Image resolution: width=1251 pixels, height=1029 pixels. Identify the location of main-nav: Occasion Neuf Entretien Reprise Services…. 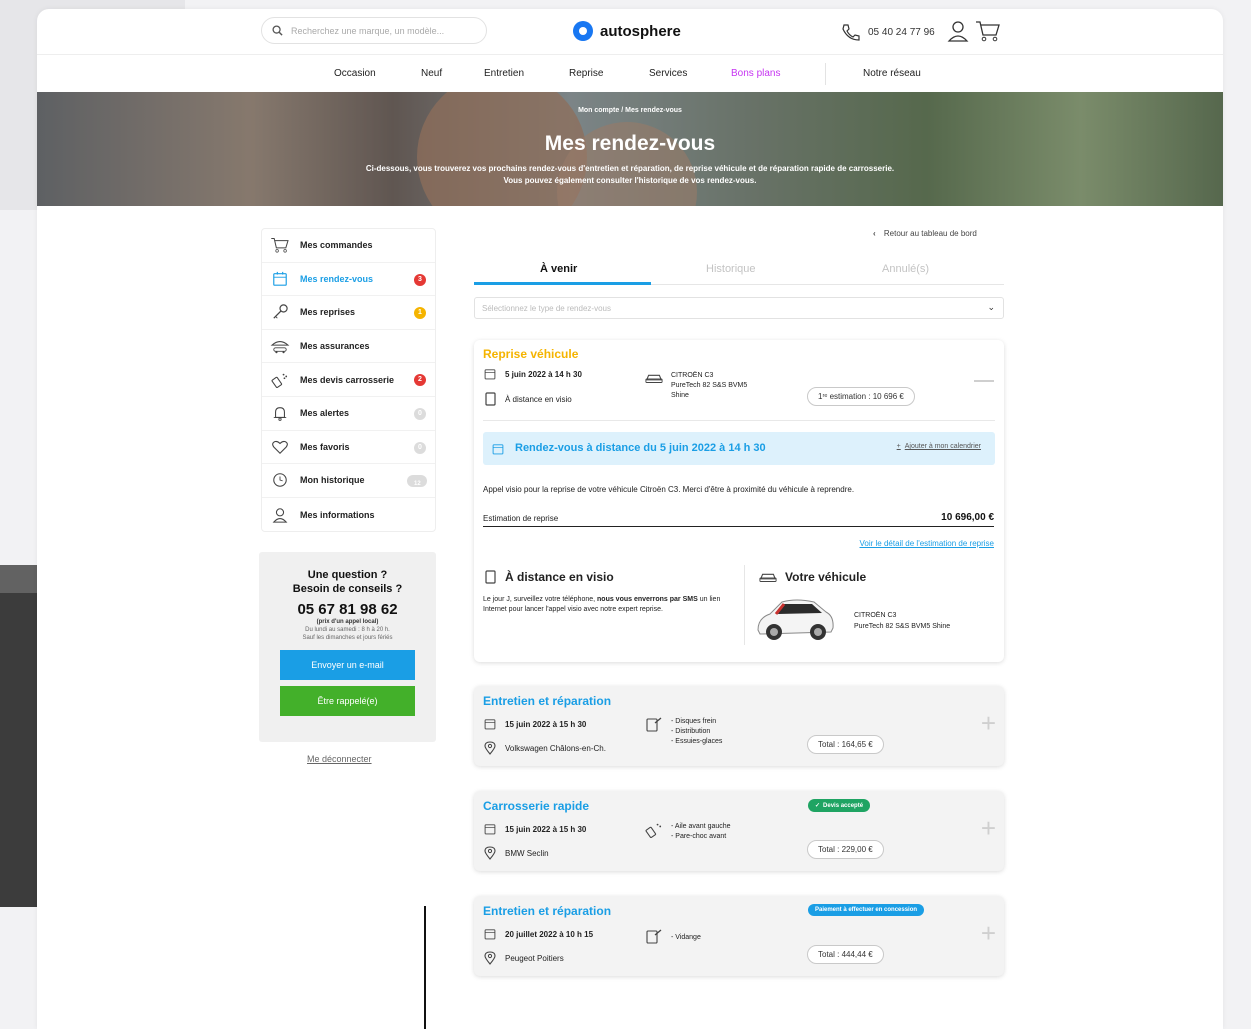
(630, 73).